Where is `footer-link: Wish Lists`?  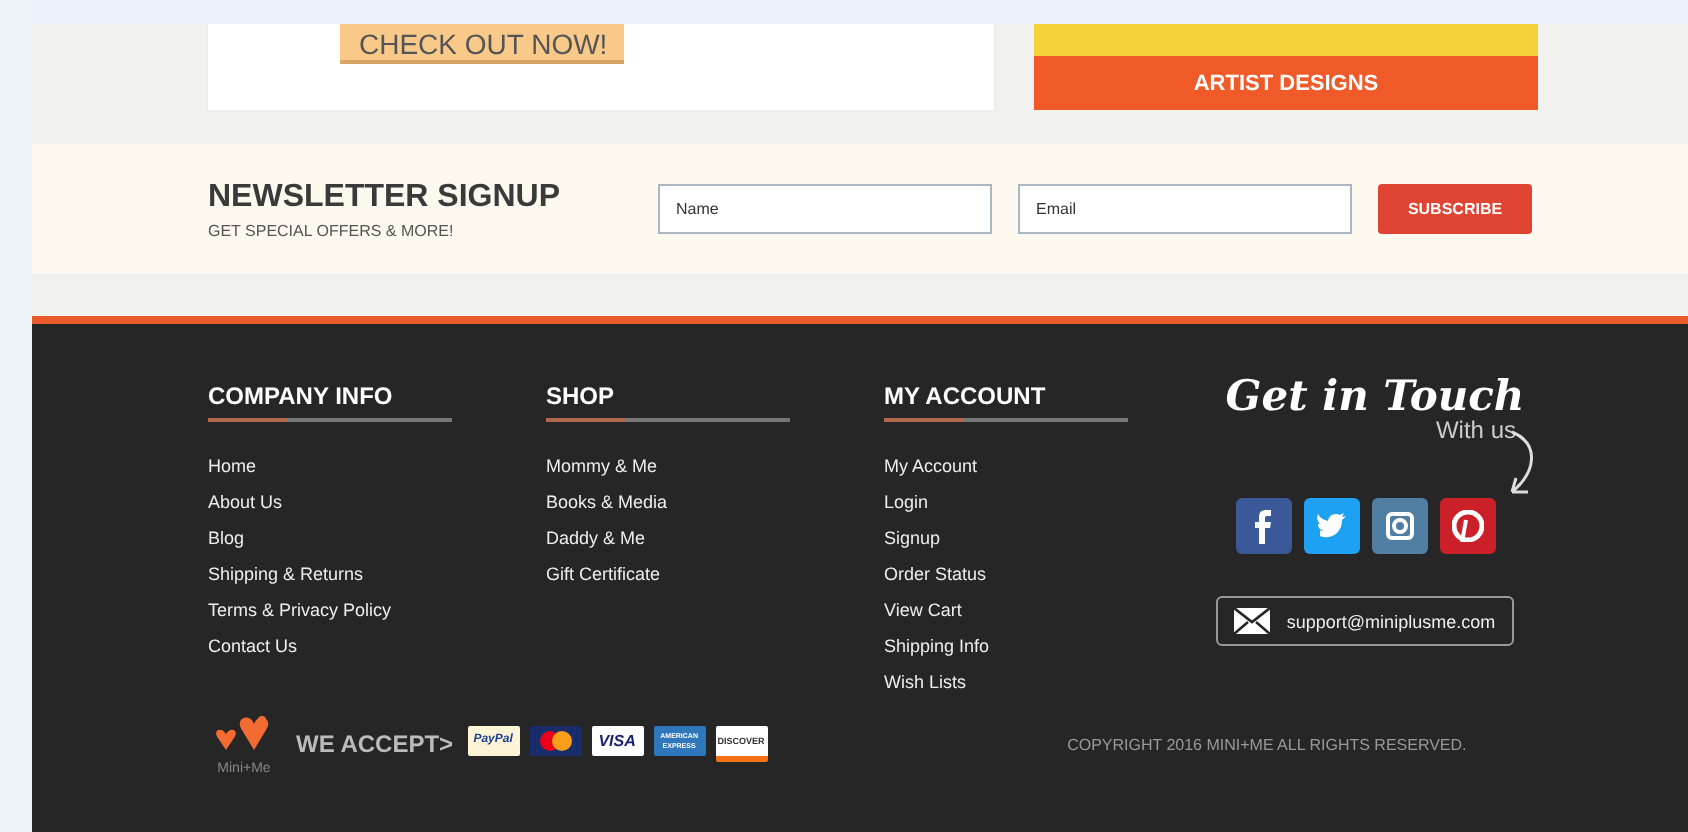
footer-link: Wish Lists is located at coordinates (925, 682).